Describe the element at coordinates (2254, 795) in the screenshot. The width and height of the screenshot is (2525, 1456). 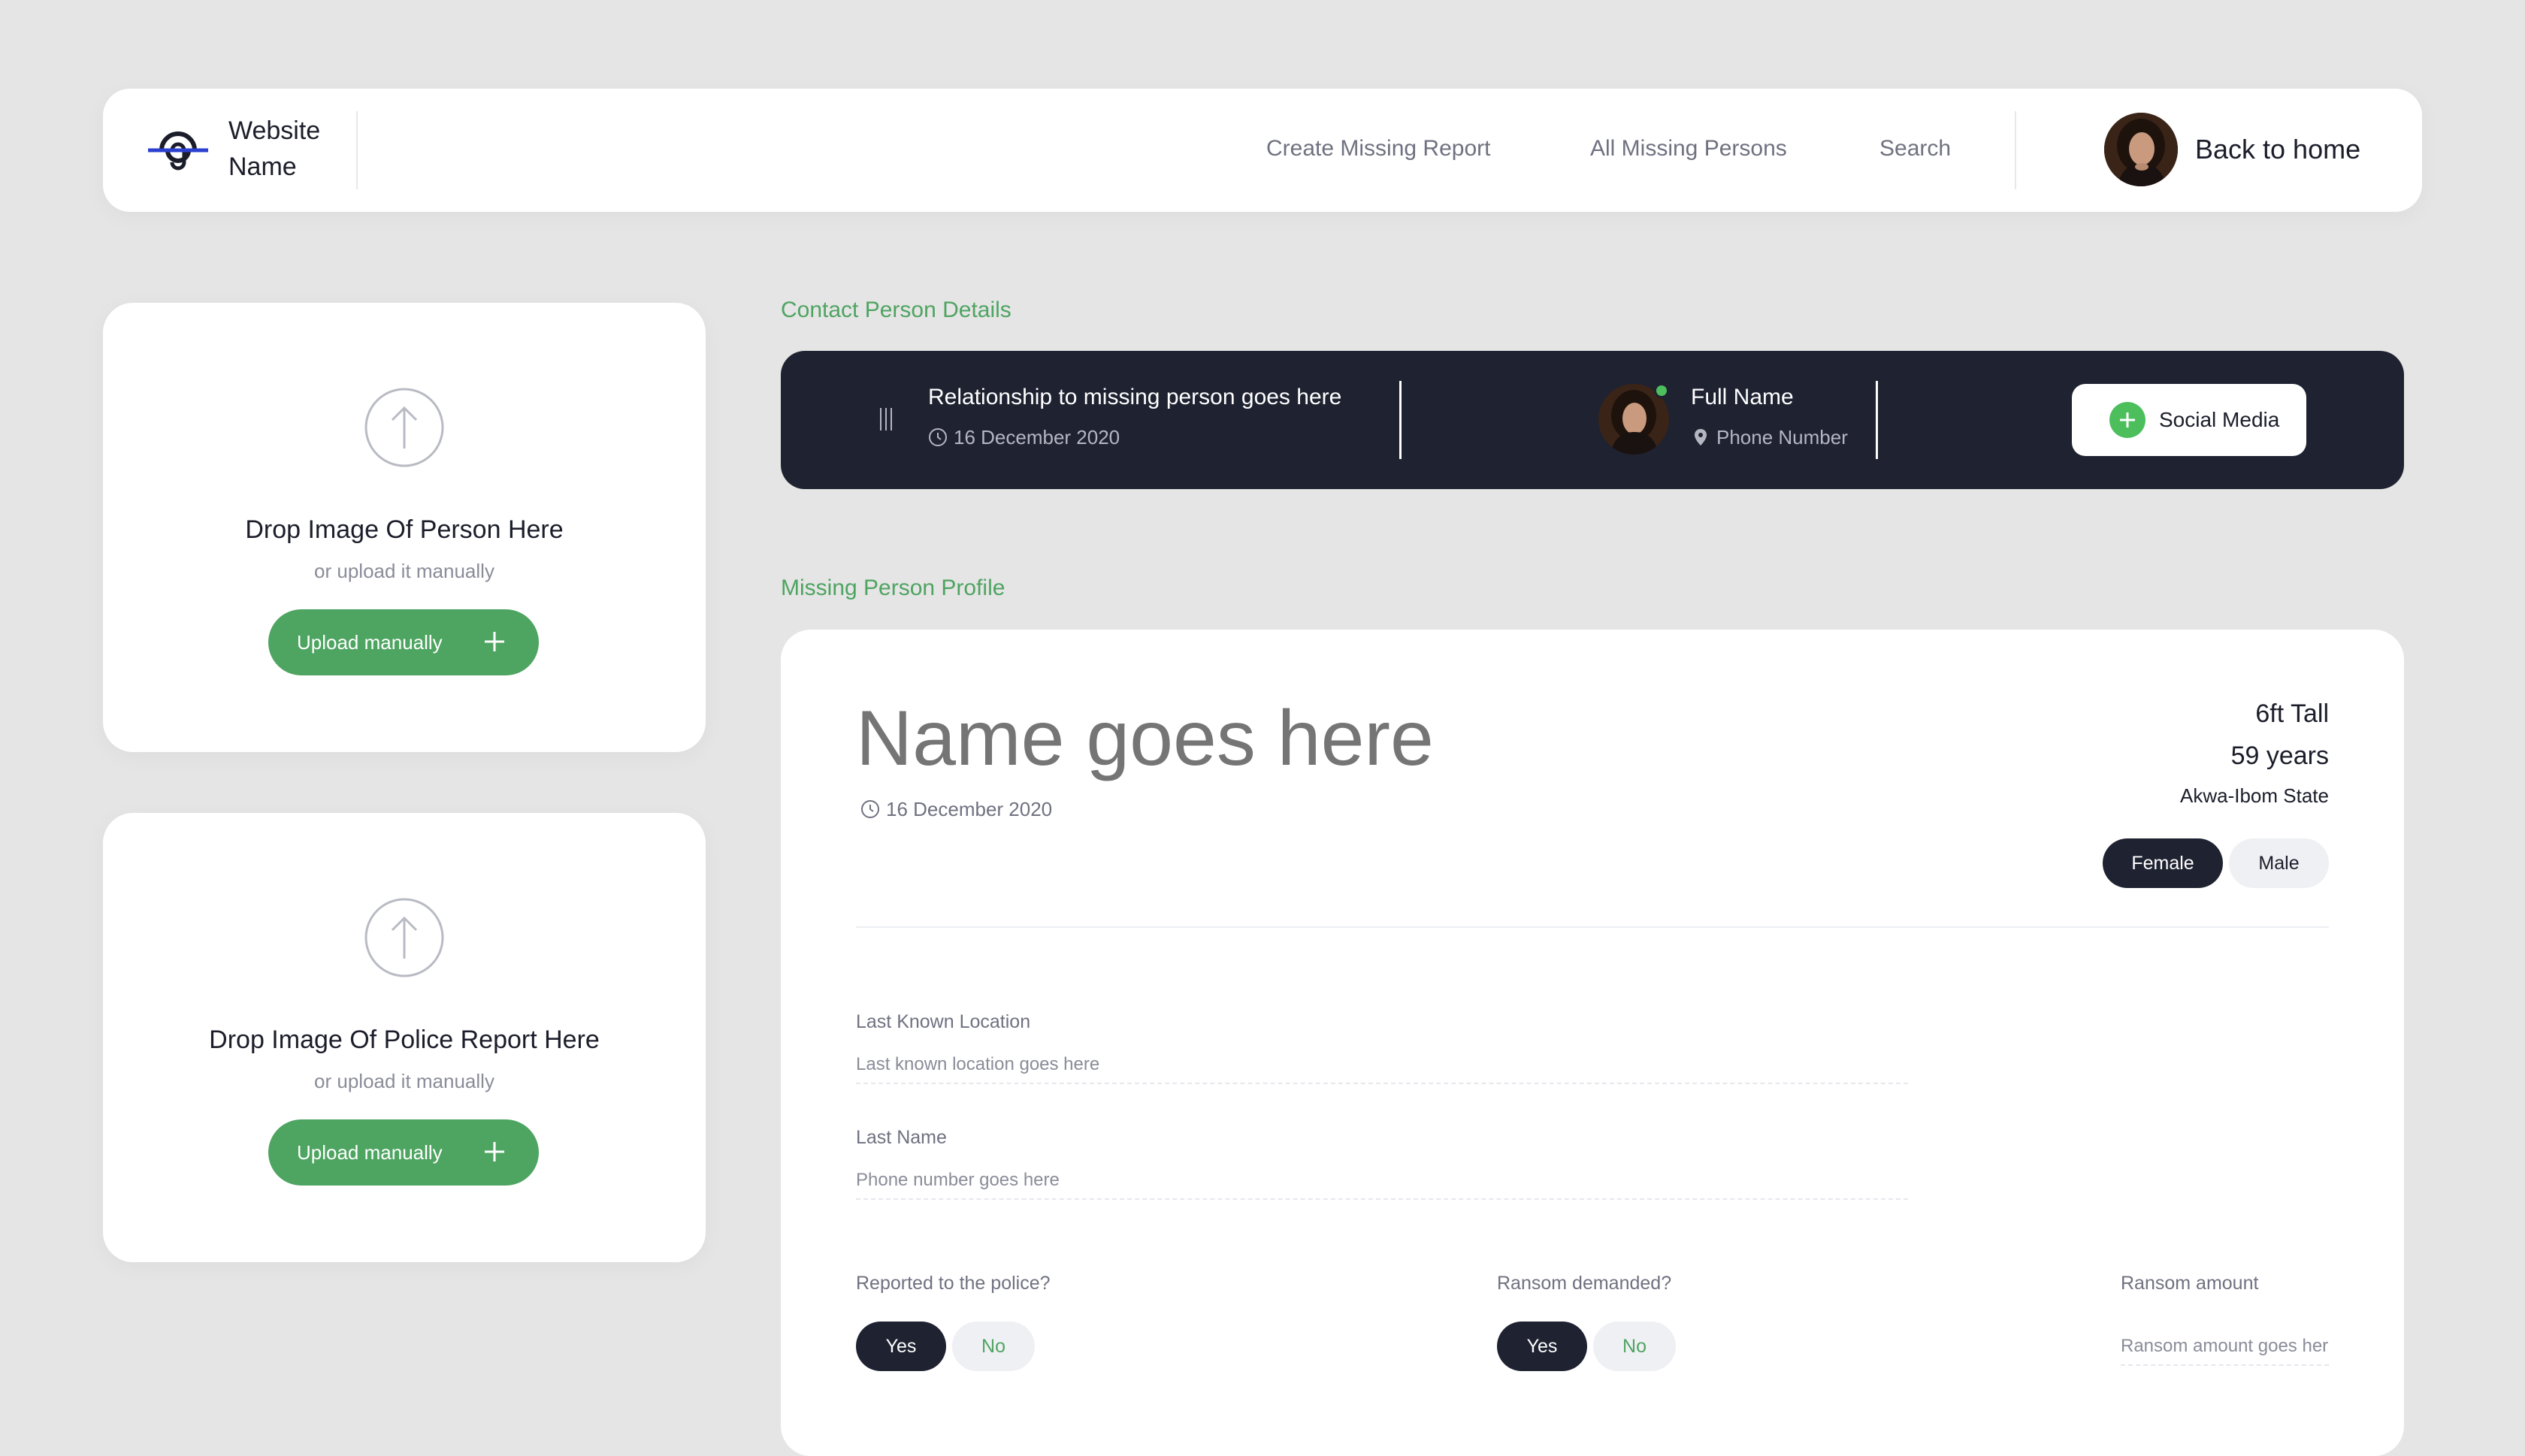
I see `state-value: Akwa-Ibom State` at that location.